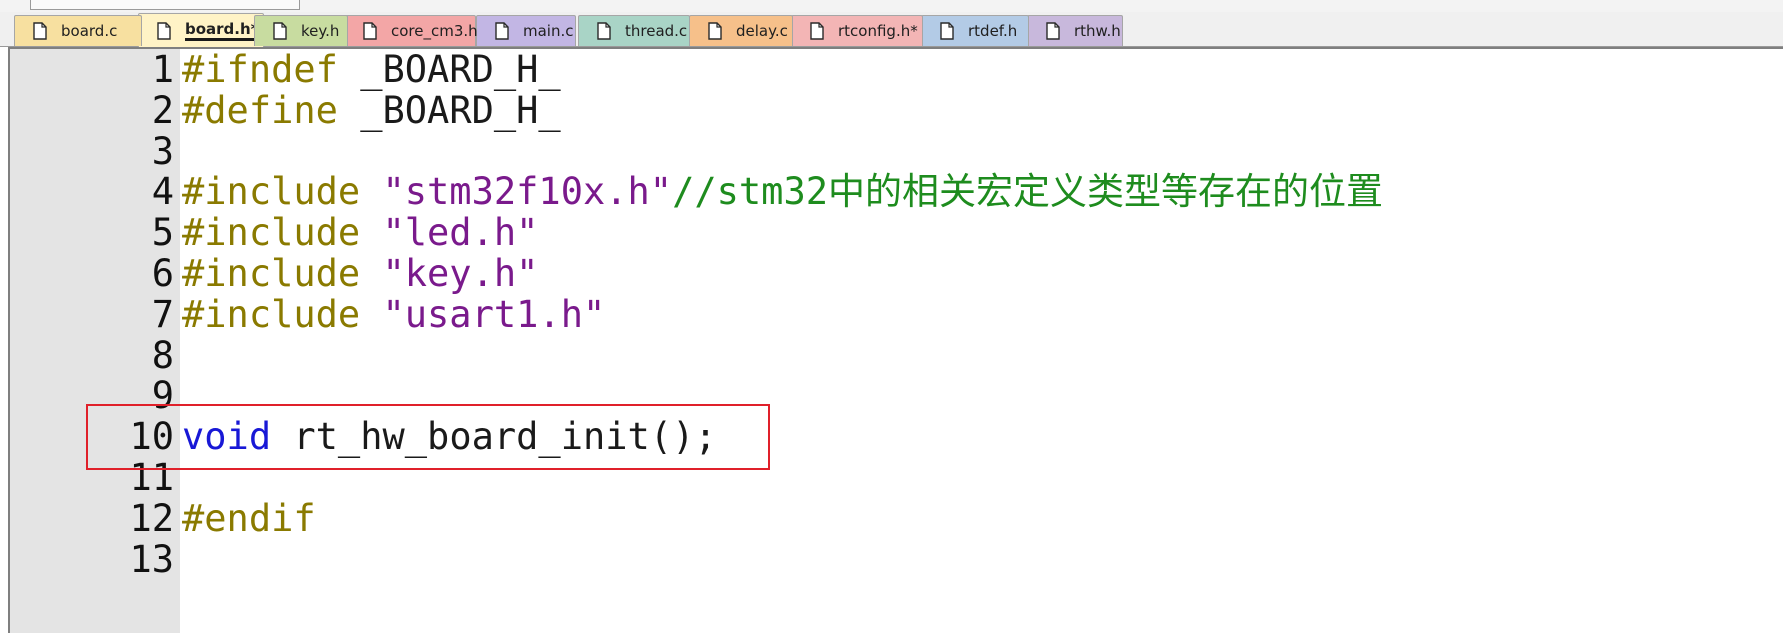  Describe the element at coordinates (460, 233) in the screenshot. I see `code-token: "led.h"` at that location.